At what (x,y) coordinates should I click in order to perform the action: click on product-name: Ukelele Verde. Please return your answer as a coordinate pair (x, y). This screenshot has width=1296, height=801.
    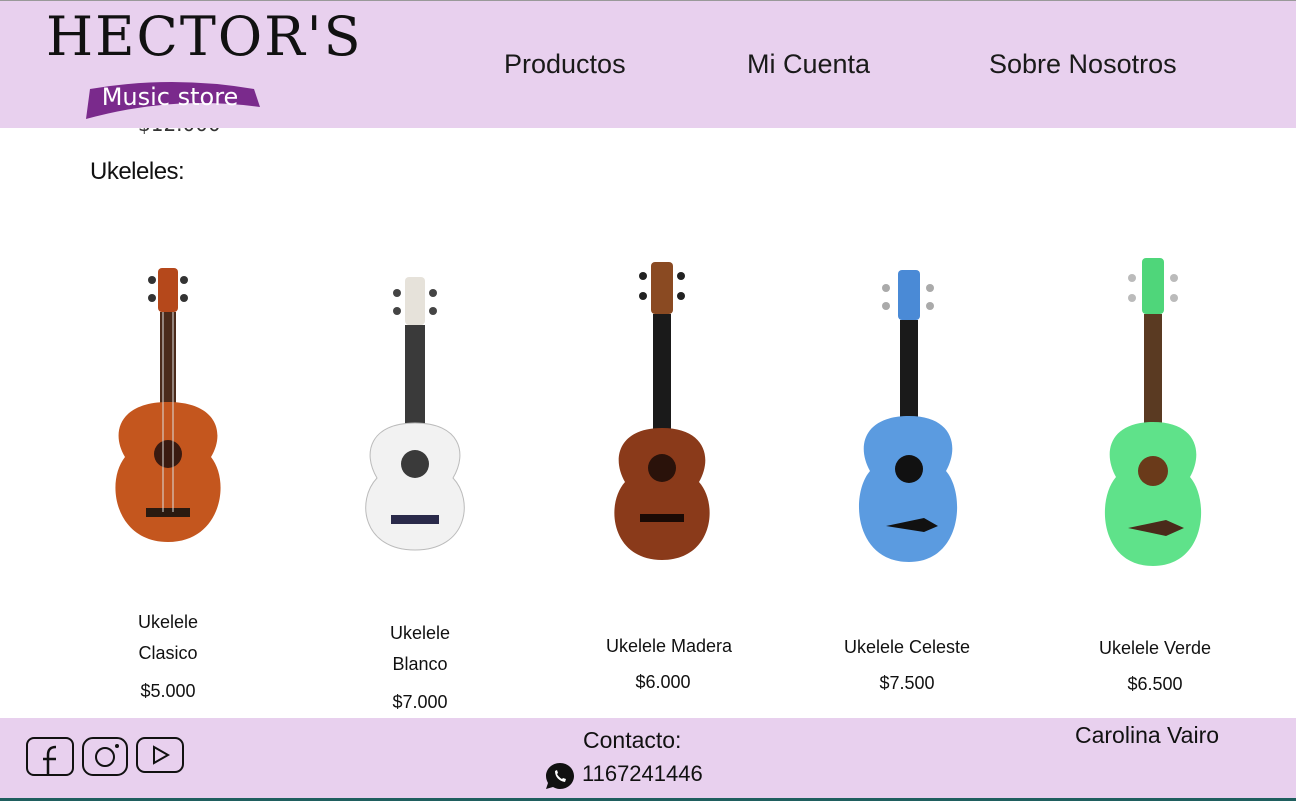
    Looking at the image, I should click on (1155, 648).